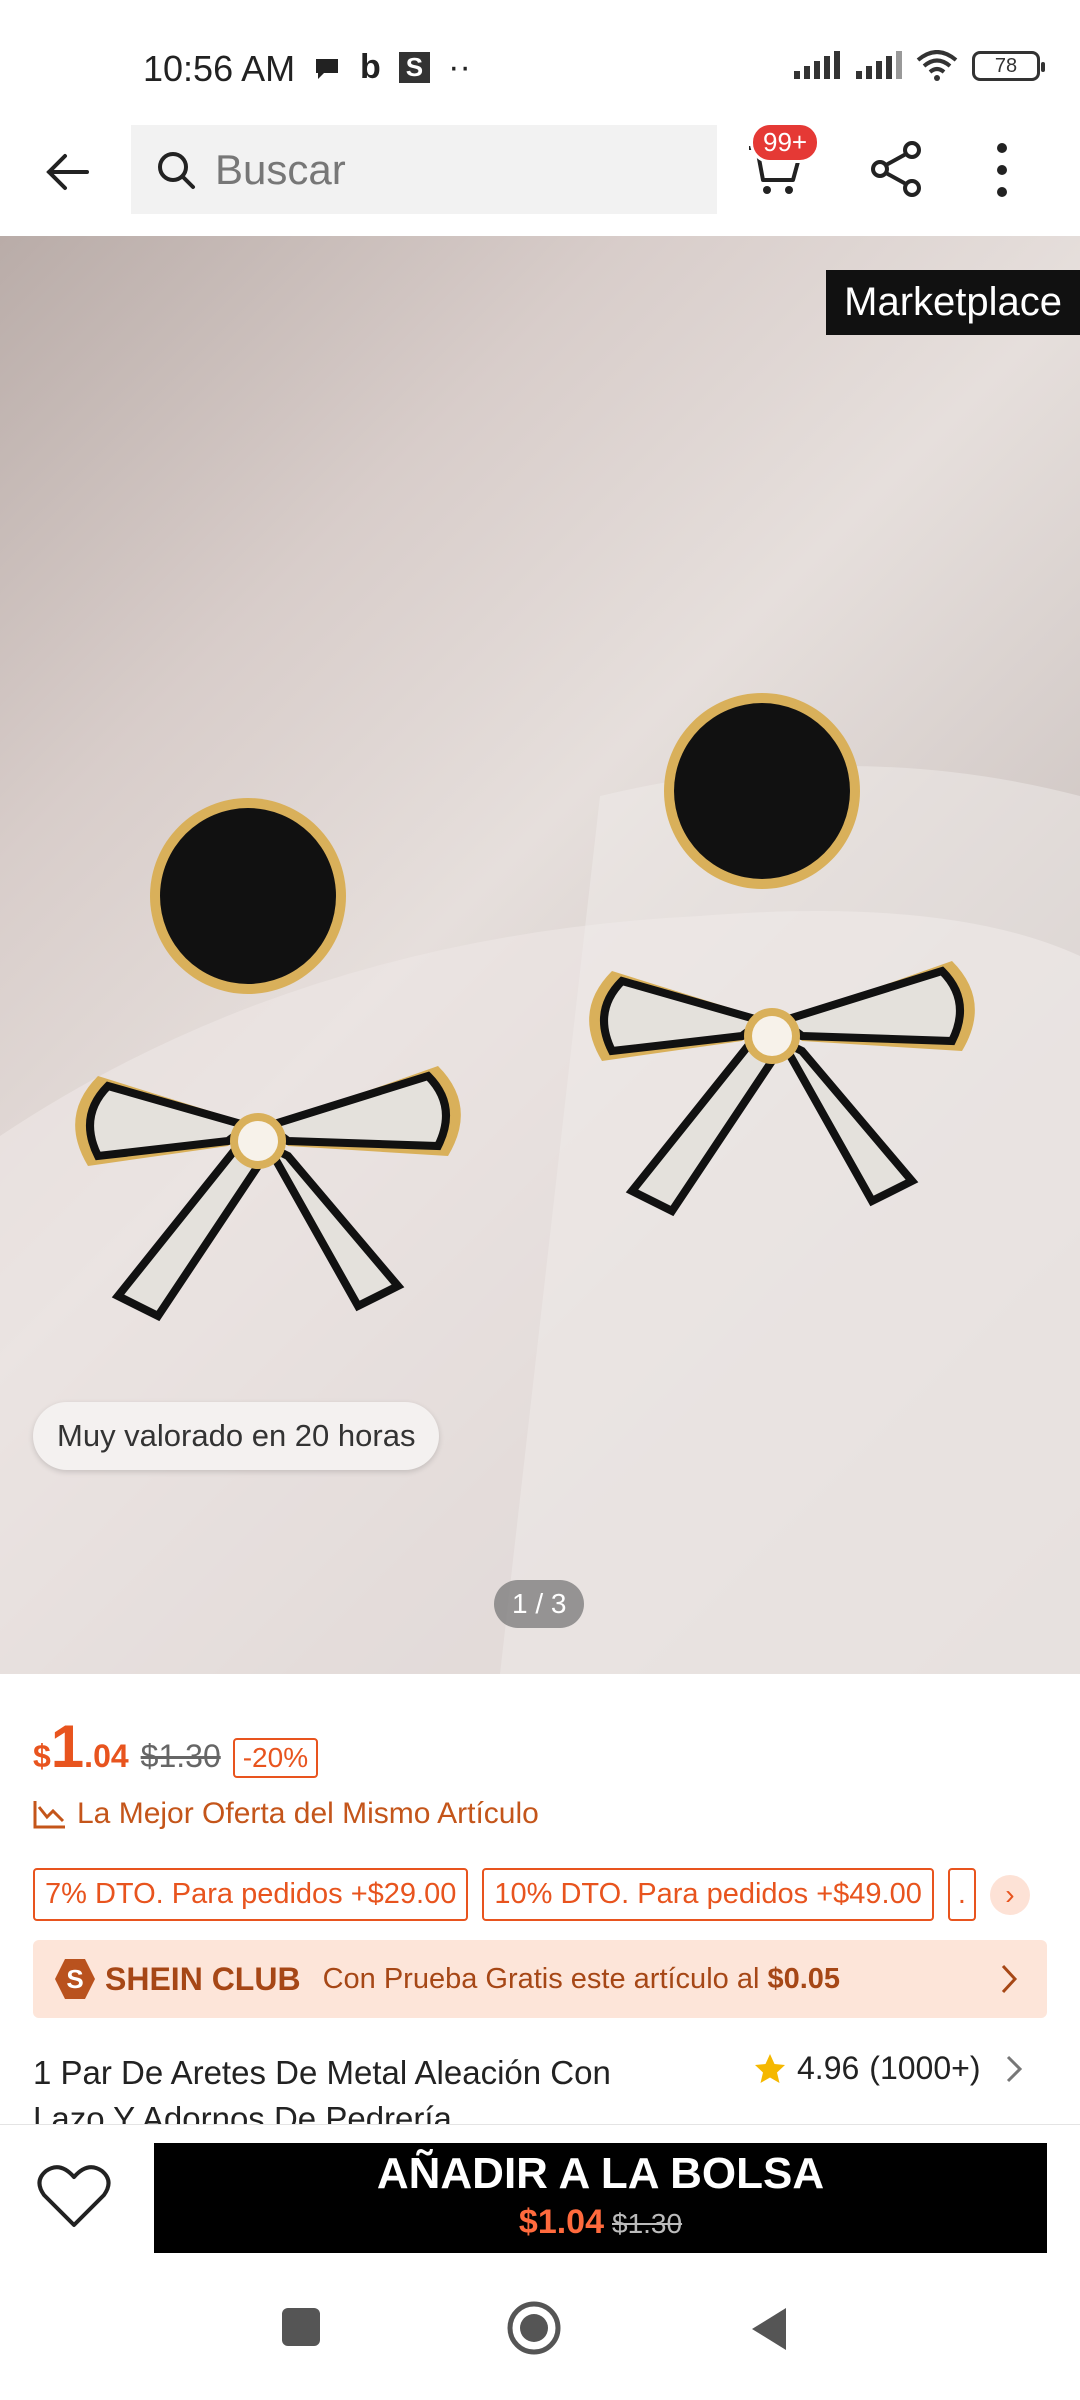 The width and height of the screenshot is (1080, 2400). I want to click on battery-level: 78, so click(1006, 65).